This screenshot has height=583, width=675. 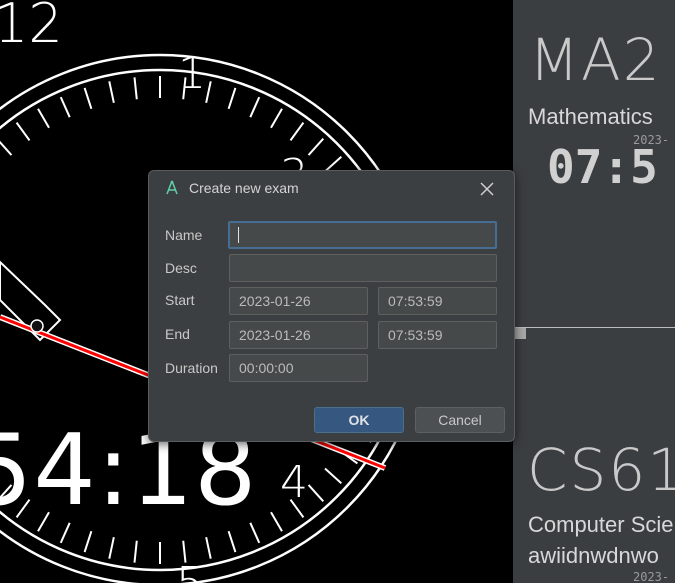 I want to click on end-time-input: 07:53:59, so click(x=437, y=335).